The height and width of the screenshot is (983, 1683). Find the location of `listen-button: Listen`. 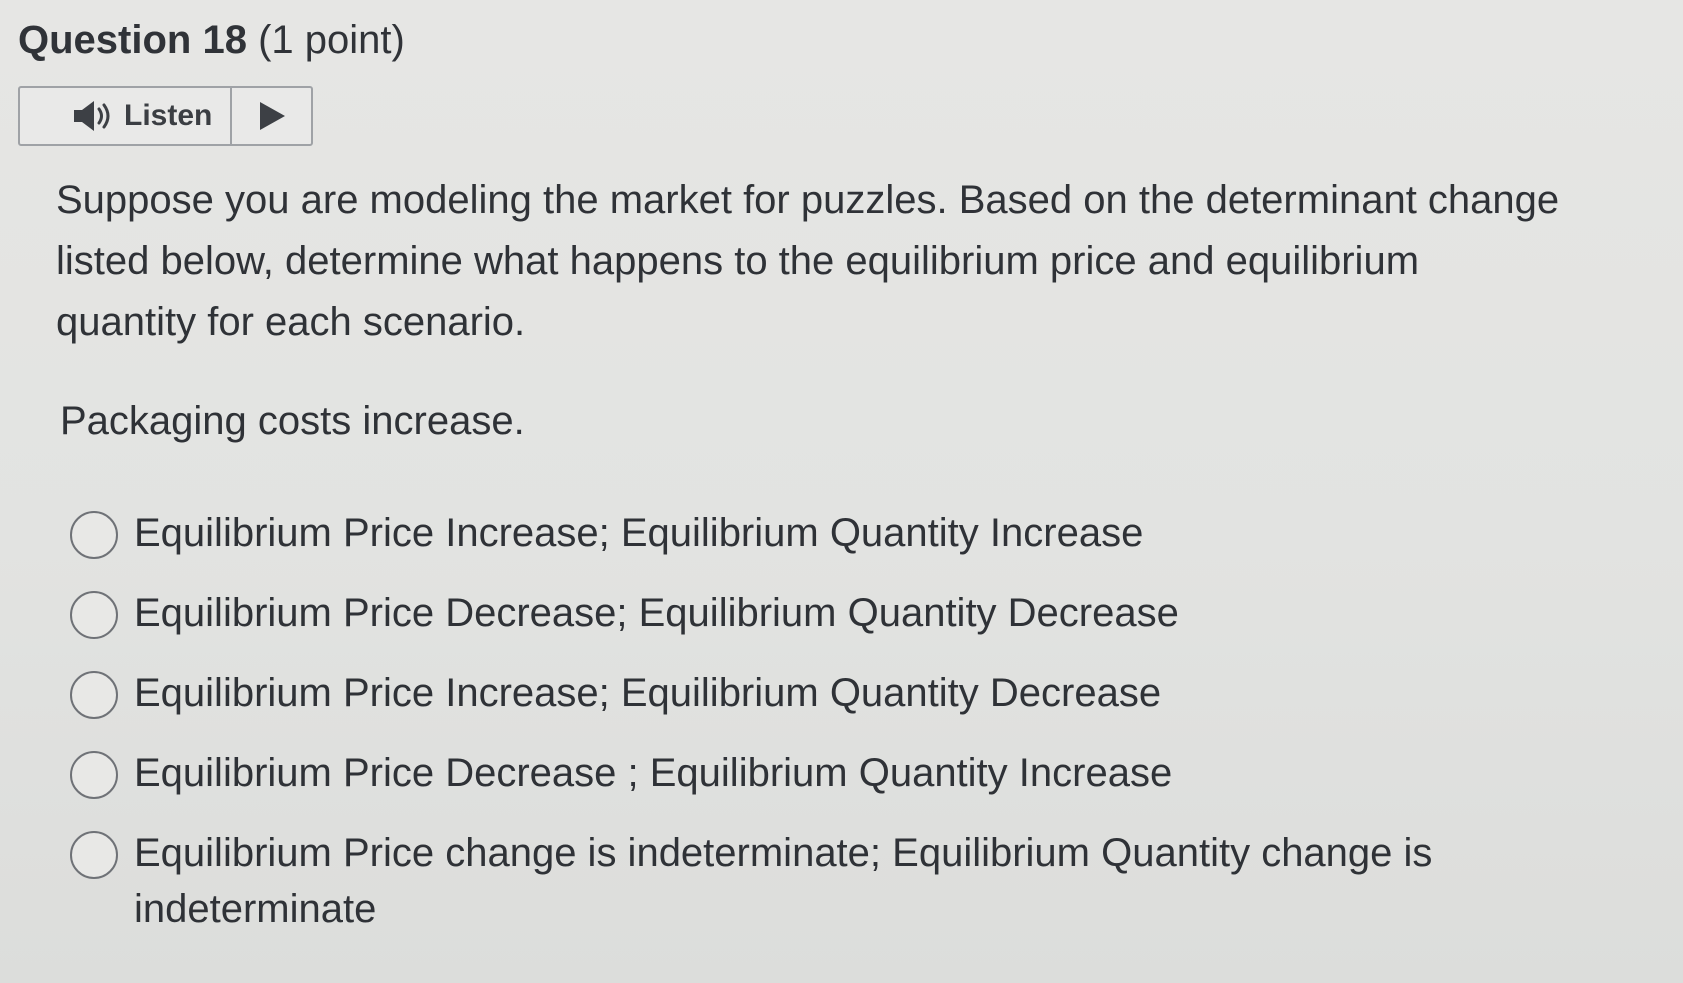

listen-button: Listen is located at coordinates (126, 116).